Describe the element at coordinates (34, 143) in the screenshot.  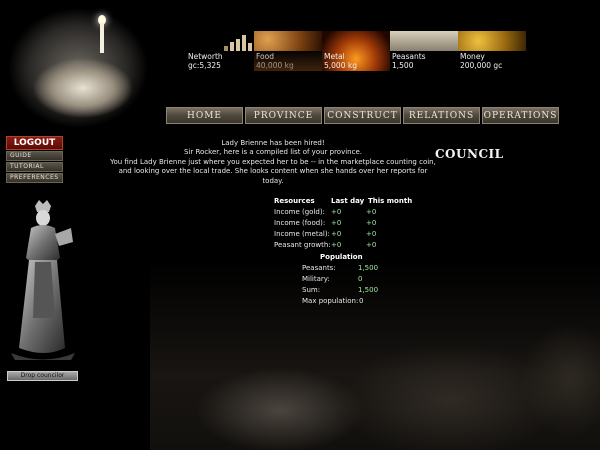
I see `logout-button: LOGOUT` at that location.